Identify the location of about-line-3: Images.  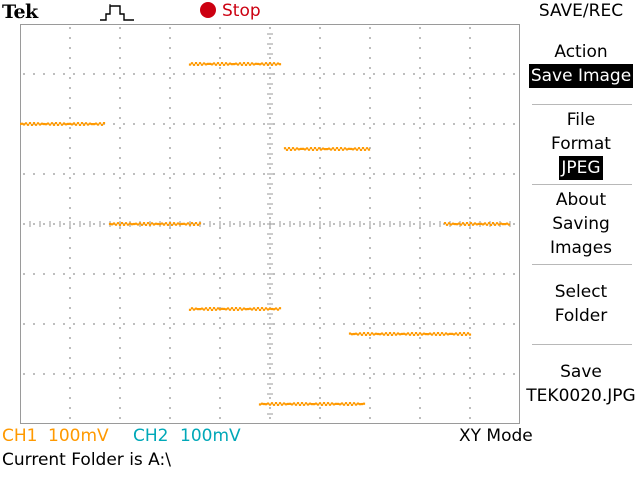
(581, 248).